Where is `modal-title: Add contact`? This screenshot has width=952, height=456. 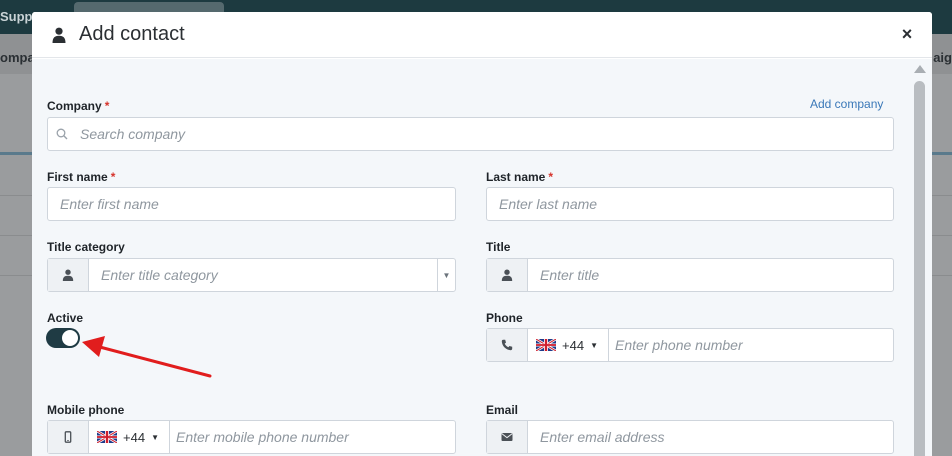 modal-title: Add contact is located at coordinates (132, 34).